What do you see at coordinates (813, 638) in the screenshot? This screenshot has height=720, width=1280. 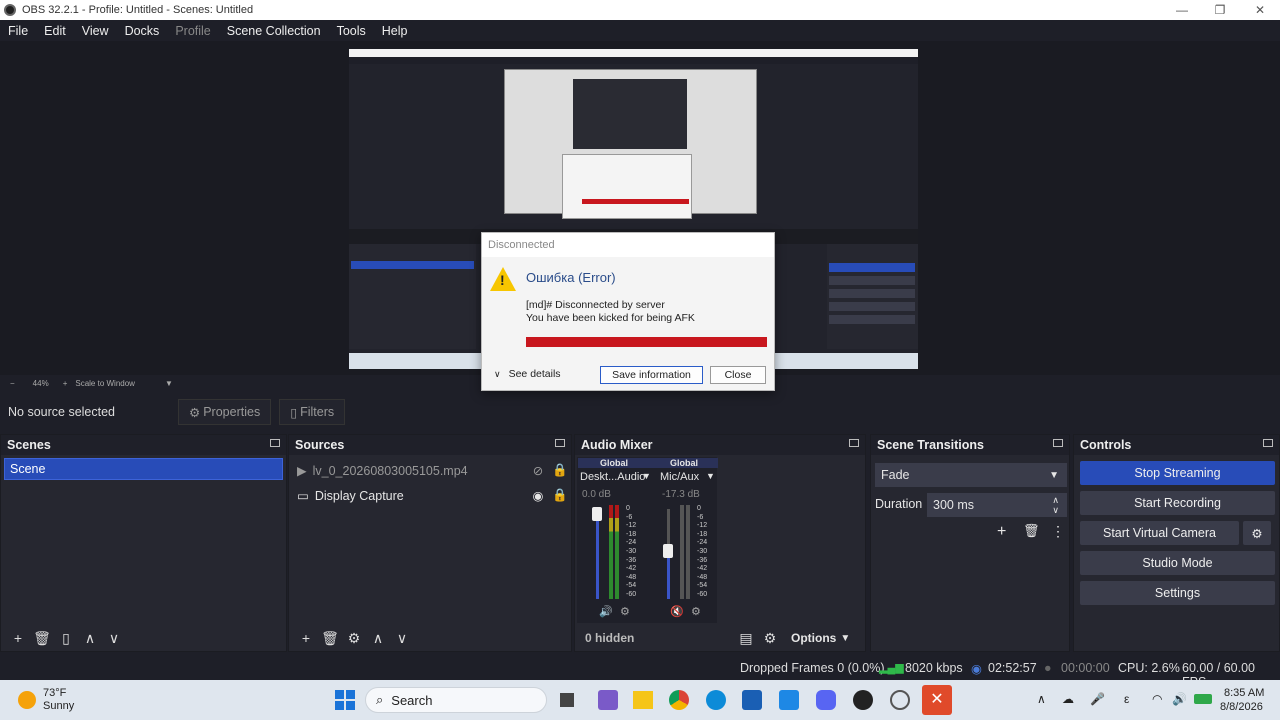 I see `options-button: Options` at bounding box center [813, 638].